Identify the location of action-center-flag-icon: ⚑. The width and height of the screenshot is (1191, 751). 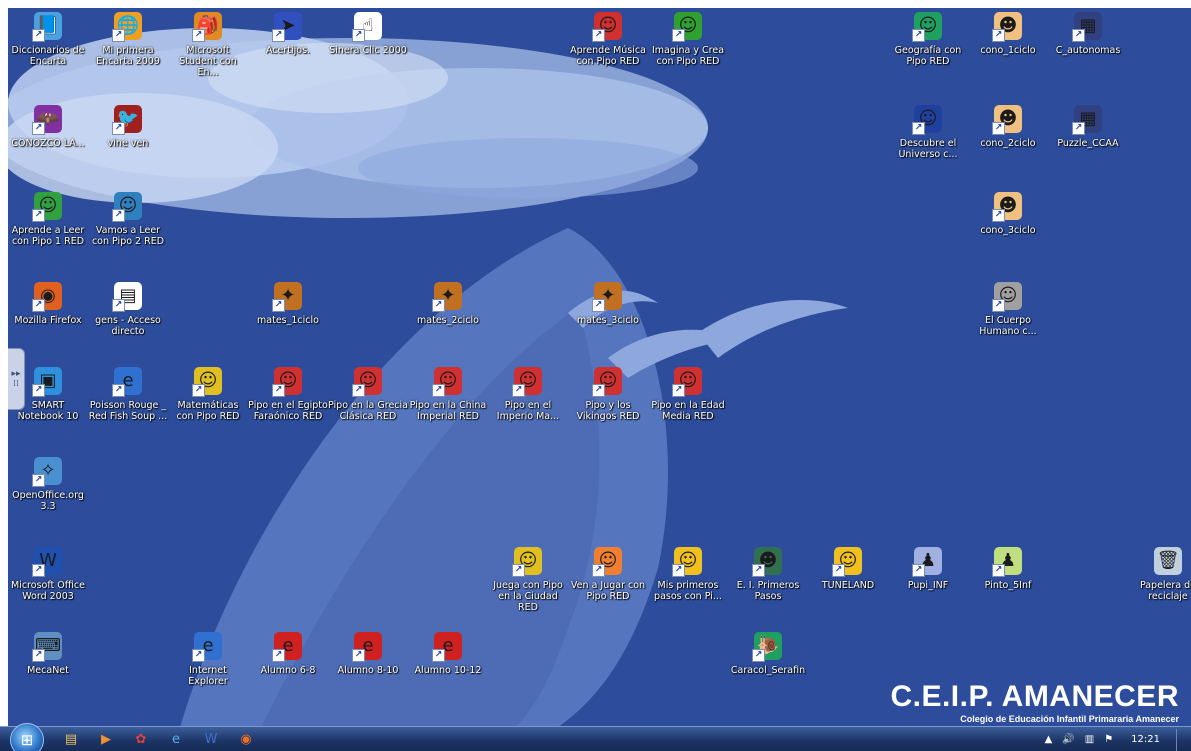
(1108, 739).